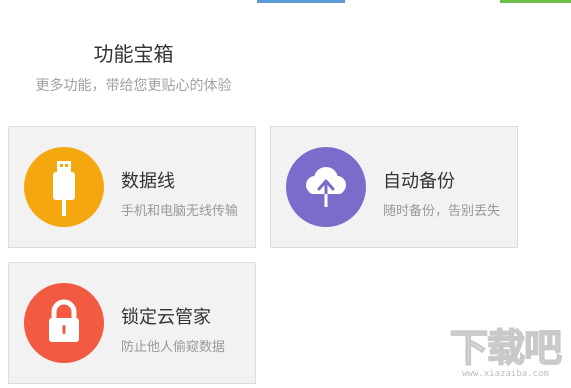  I want to click on feature-card-lock-cloud: 锁定云管家 防止他人偷窥数据, so click(132, 323).